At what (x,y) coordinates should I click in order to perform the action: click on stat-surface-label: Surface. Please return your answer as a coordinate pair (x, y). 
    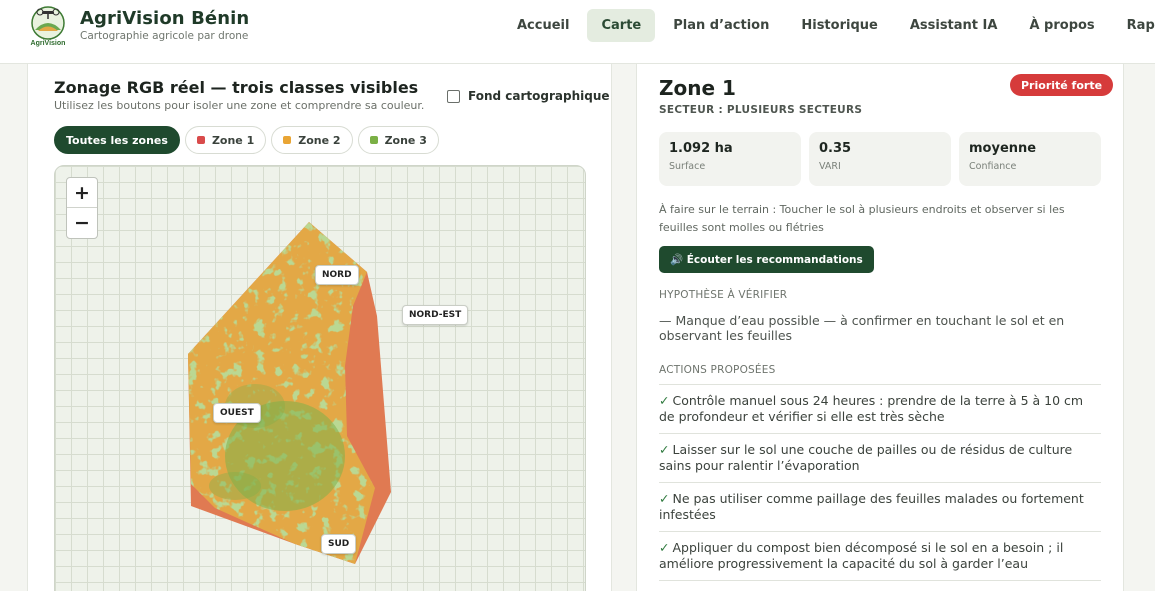
    Looking at the image, I should click on (687, 166).